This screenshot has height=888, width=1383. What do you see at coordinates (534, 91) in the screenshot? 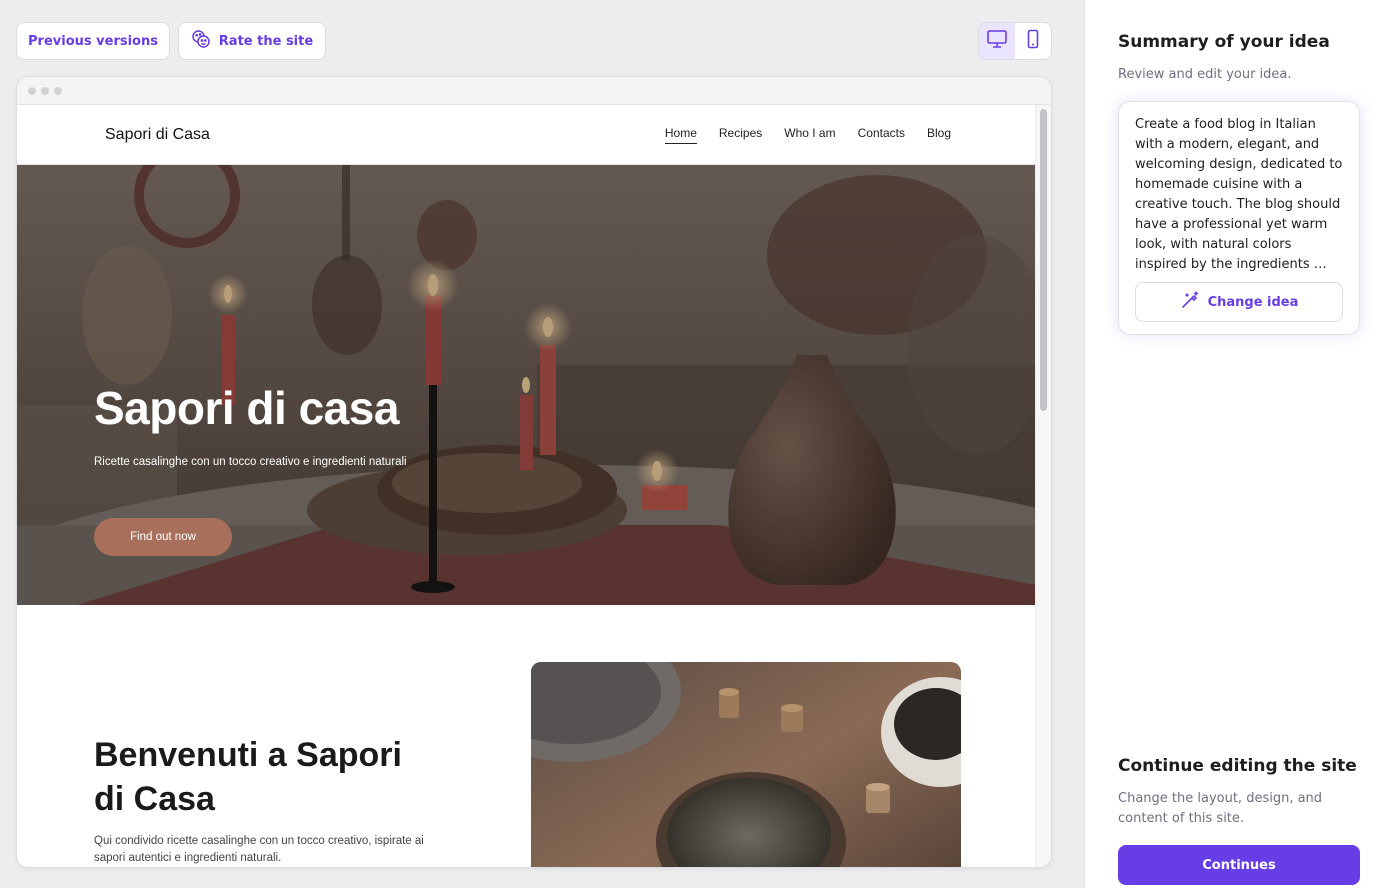
I see `browser-bar` at bounding box center [534, 91].